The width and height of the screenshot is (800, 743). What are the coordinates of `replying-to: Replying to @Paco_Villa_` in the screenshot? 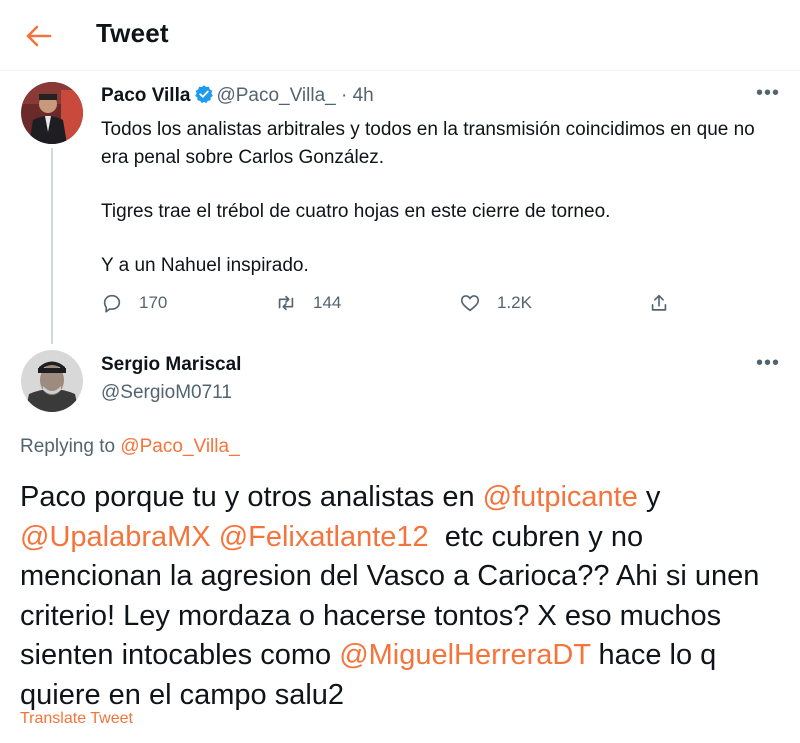 It's located at (130, 447).